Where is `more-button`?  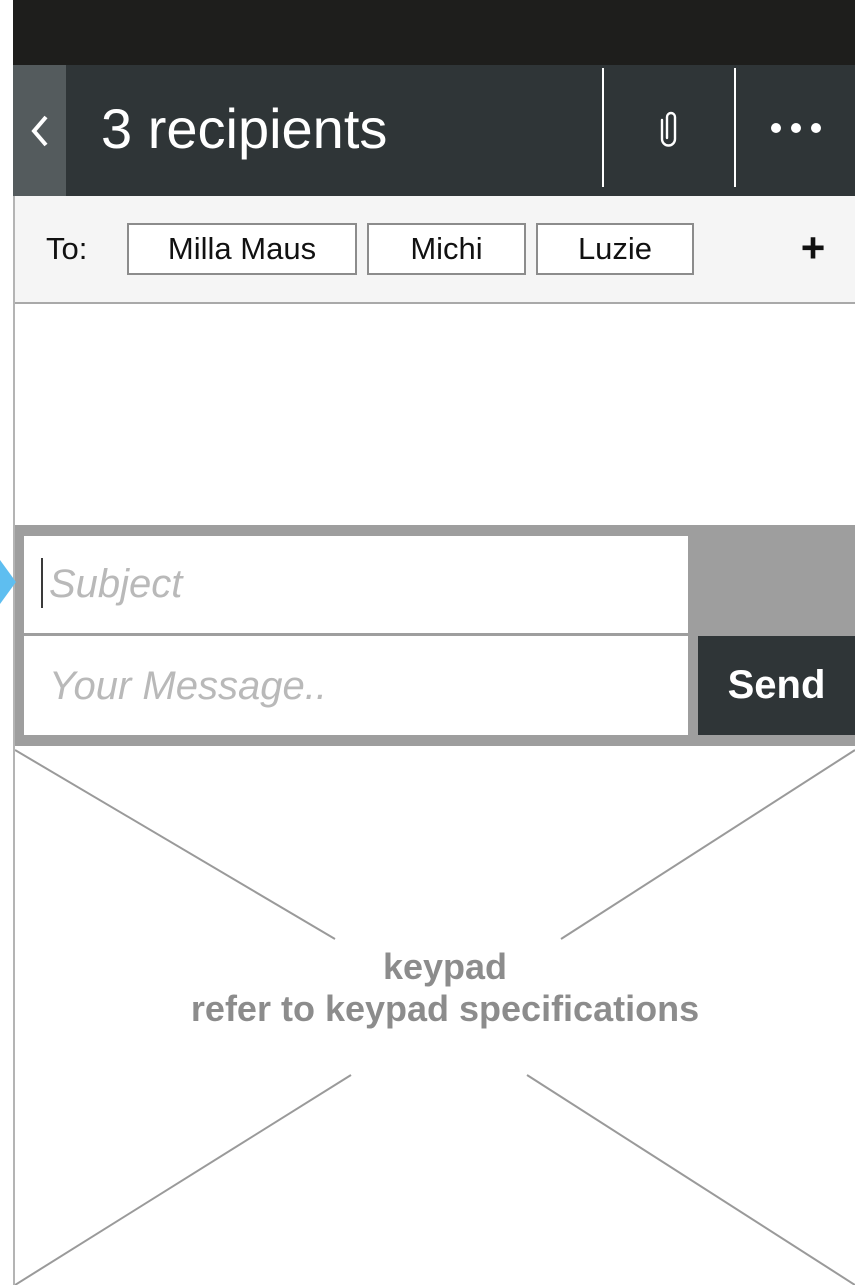 more-button is located at coordinates (796, 130).